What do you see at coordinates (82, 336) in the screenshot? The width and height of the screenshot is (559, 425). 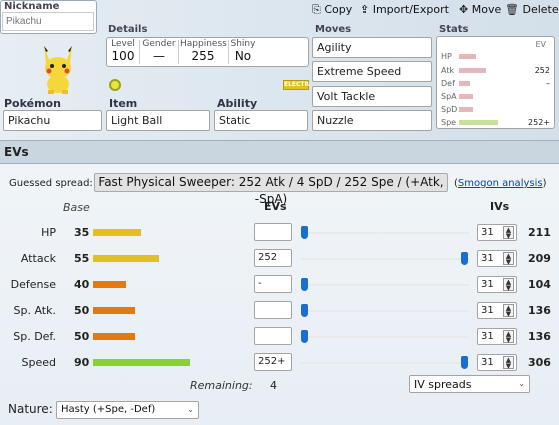 I see `base-stat-sp-def: 50` at bounding box center [82, 336].